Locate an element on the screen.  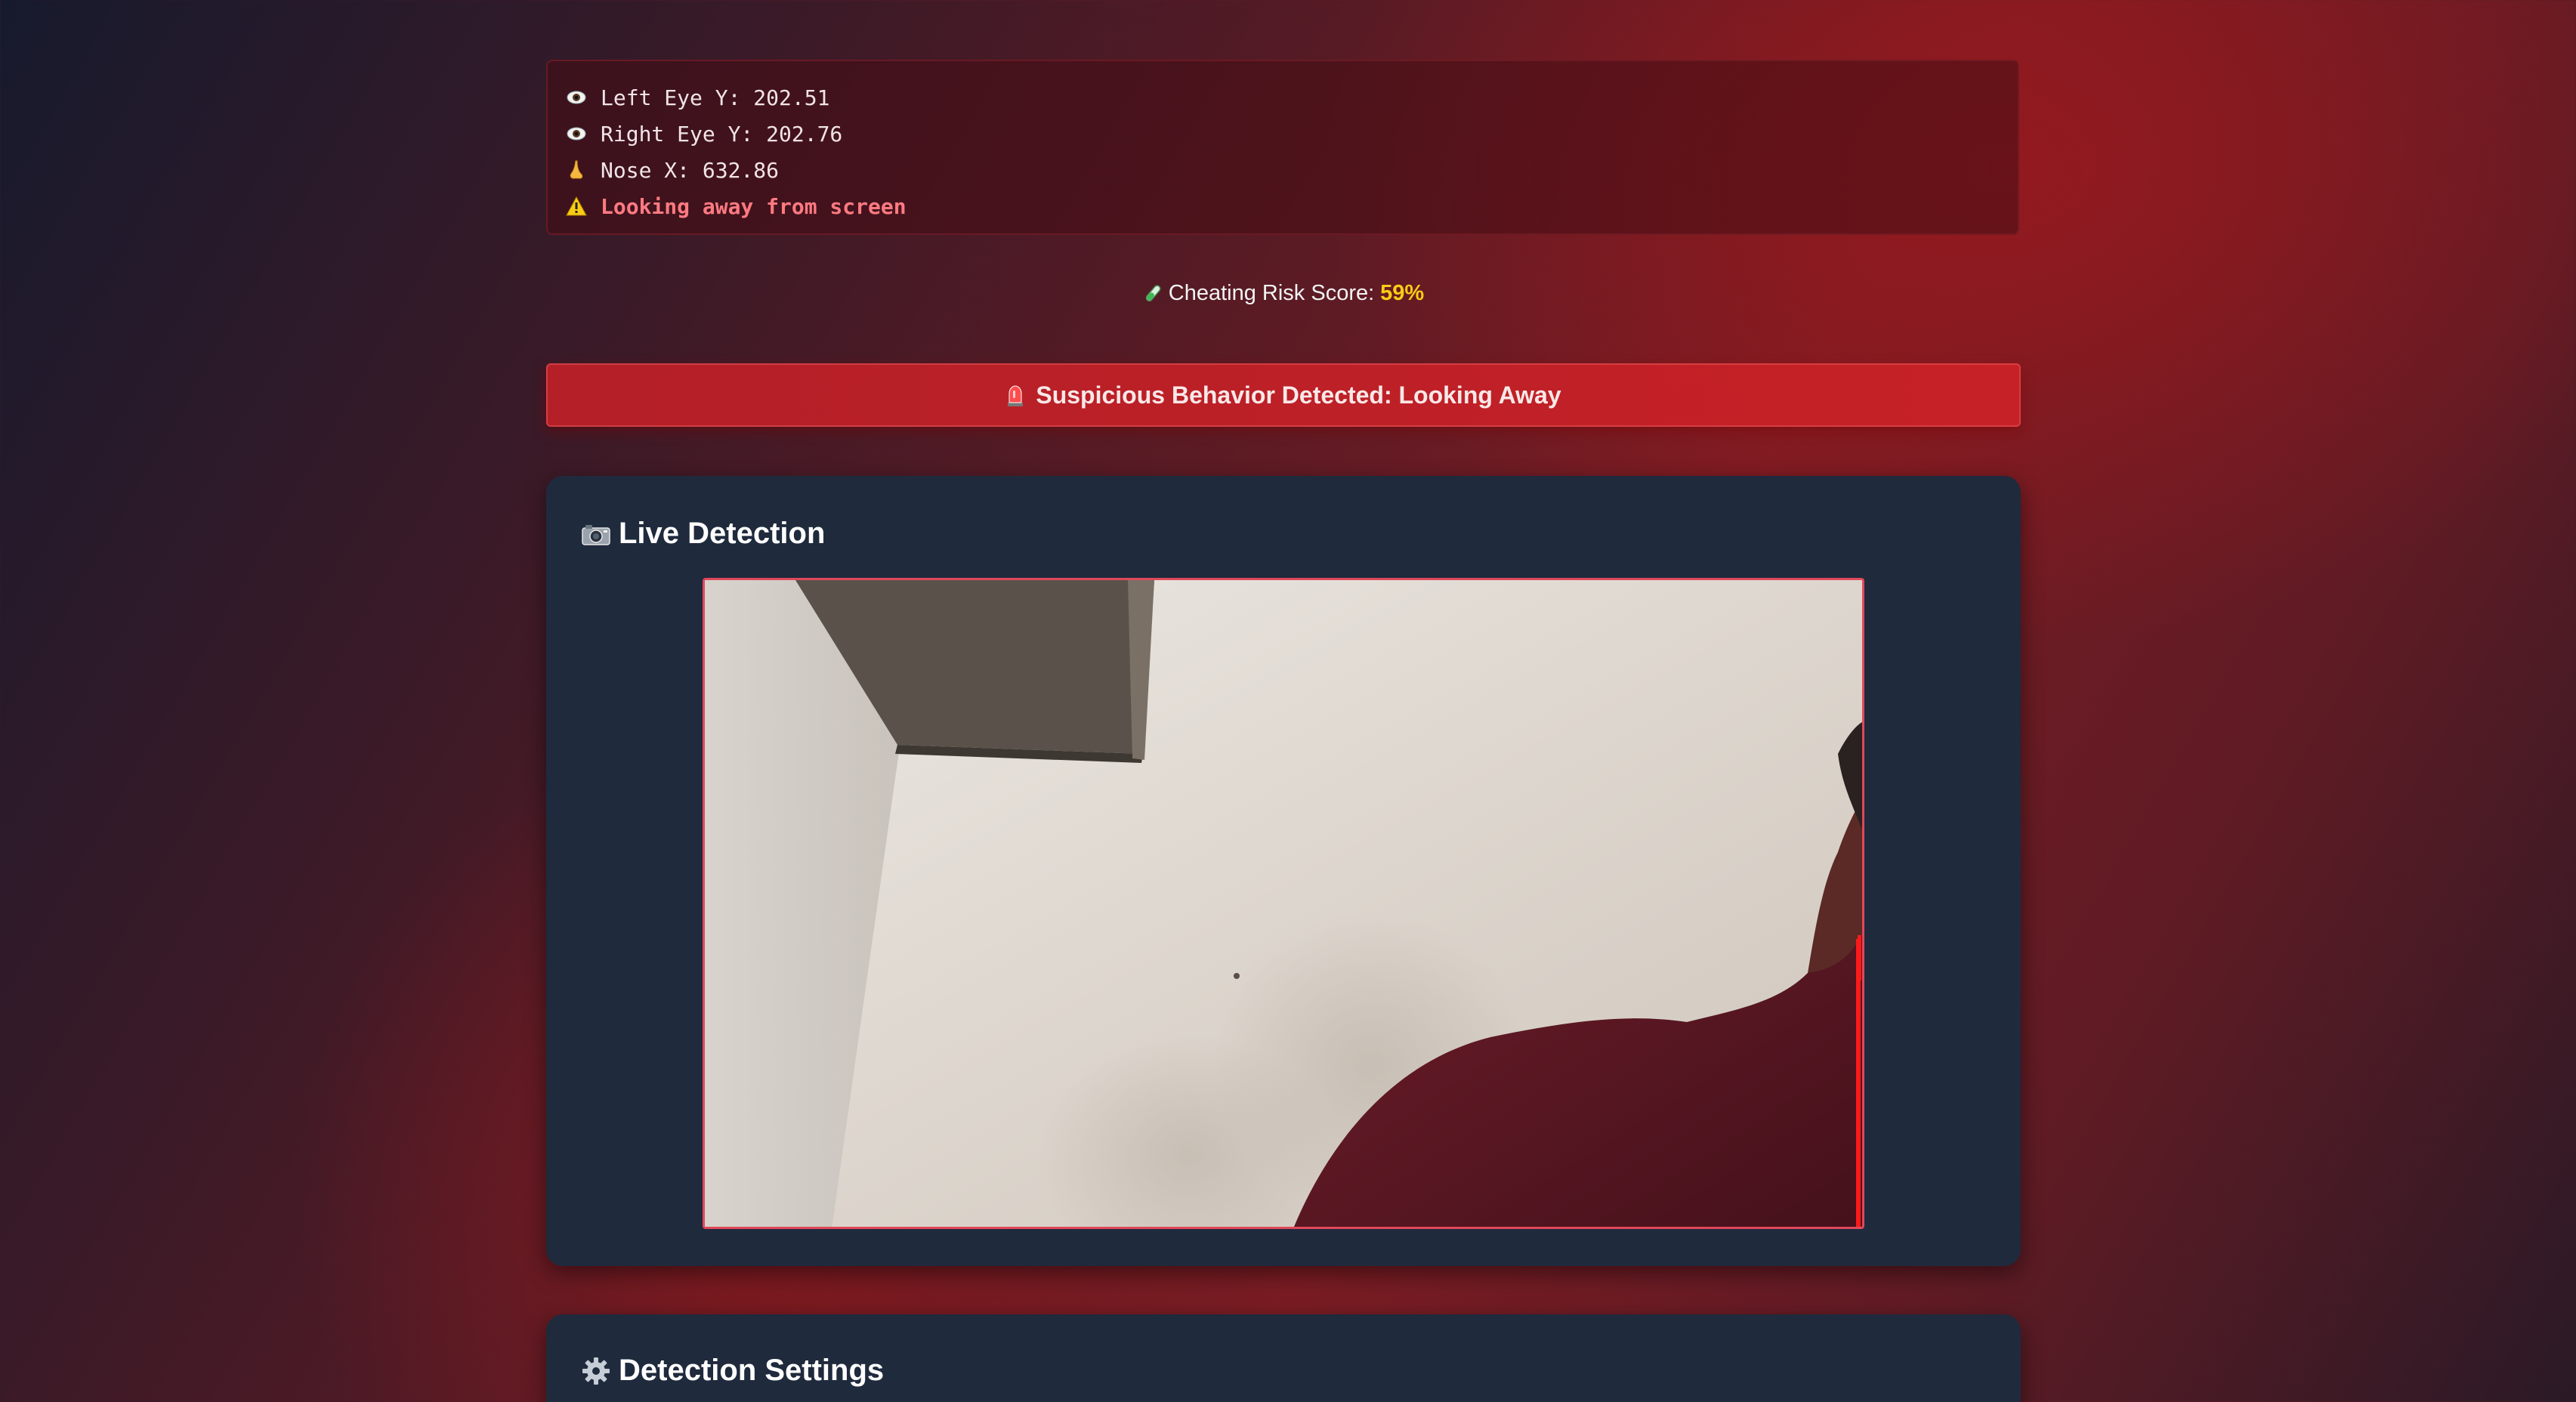
left-eye-value: Left Eye Y: 202.51 is located at coordinates (715, 98).